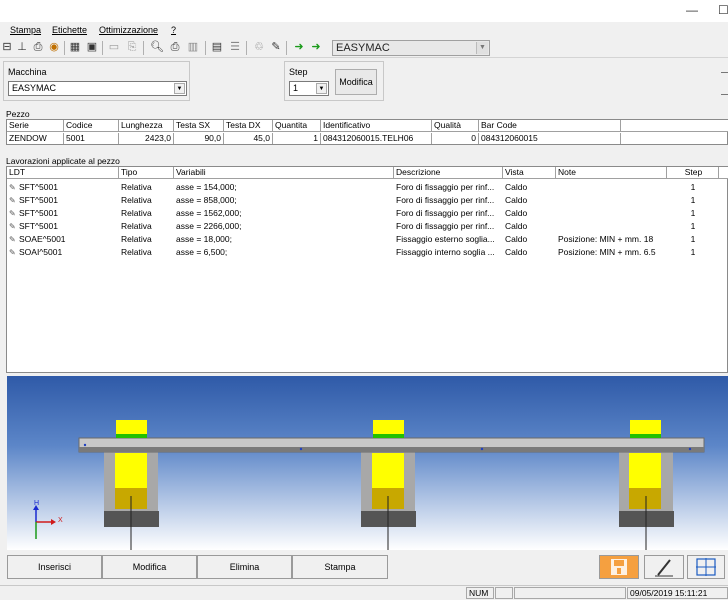  What do you see at coordinates (448, 173) in the screenshot?
I see `col-descrizione: Descrizione` at bounding box center [448, 173].